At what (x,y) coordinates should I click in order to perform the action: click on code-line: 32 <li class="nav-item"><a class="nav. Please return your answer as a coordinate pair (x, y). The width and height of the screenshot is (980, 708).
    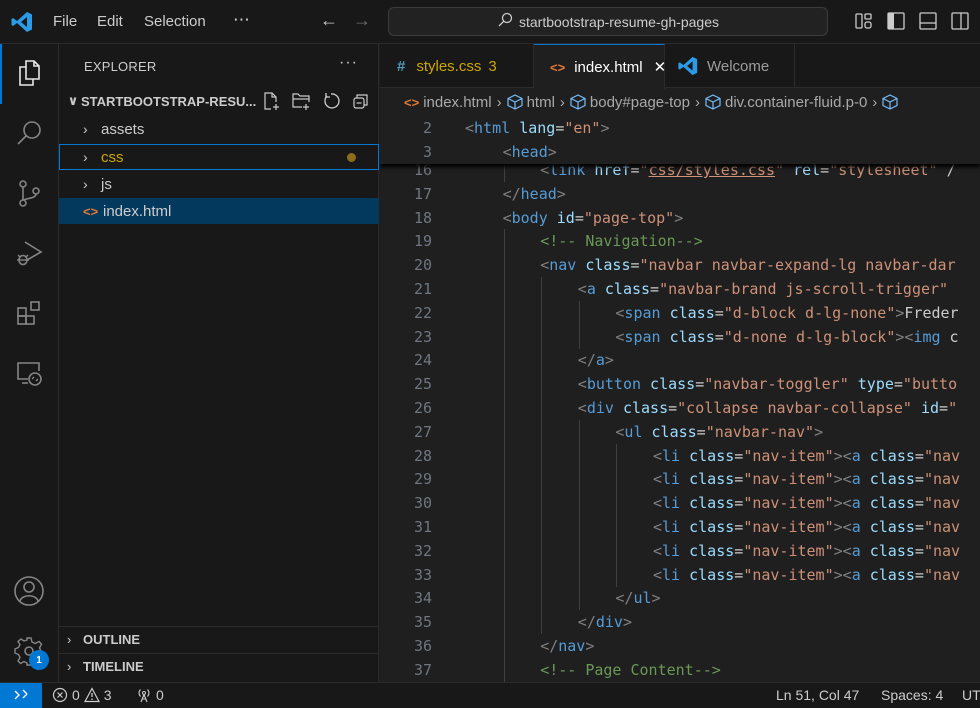
    Looking at the image, I should click on (680, 550).